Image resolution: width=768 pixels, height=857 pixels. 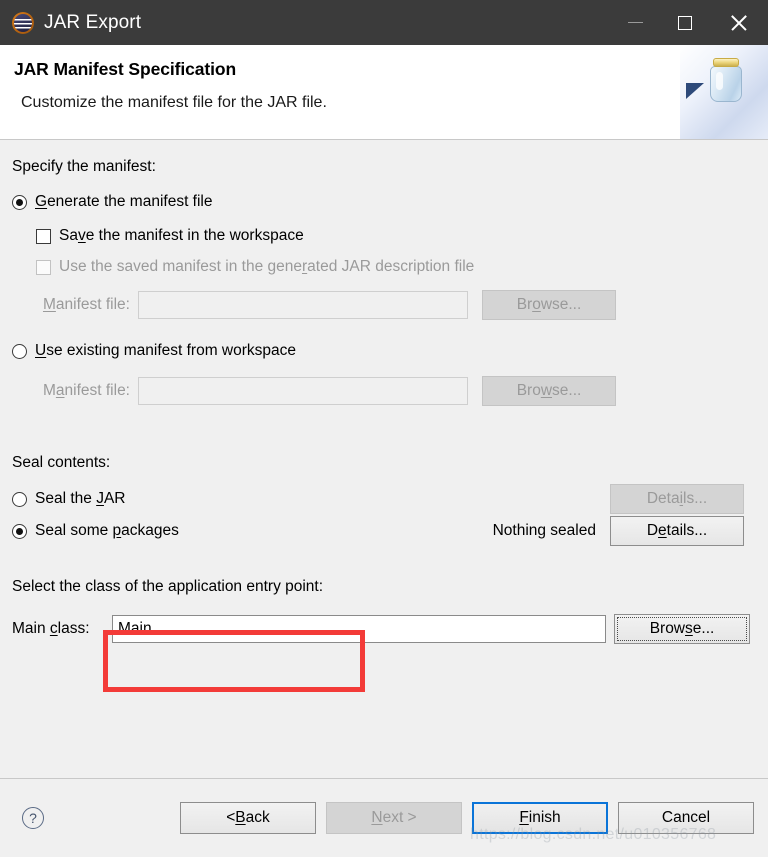 I want to click on use-saved-manifest-checkbox, so click(x=43, y=267).